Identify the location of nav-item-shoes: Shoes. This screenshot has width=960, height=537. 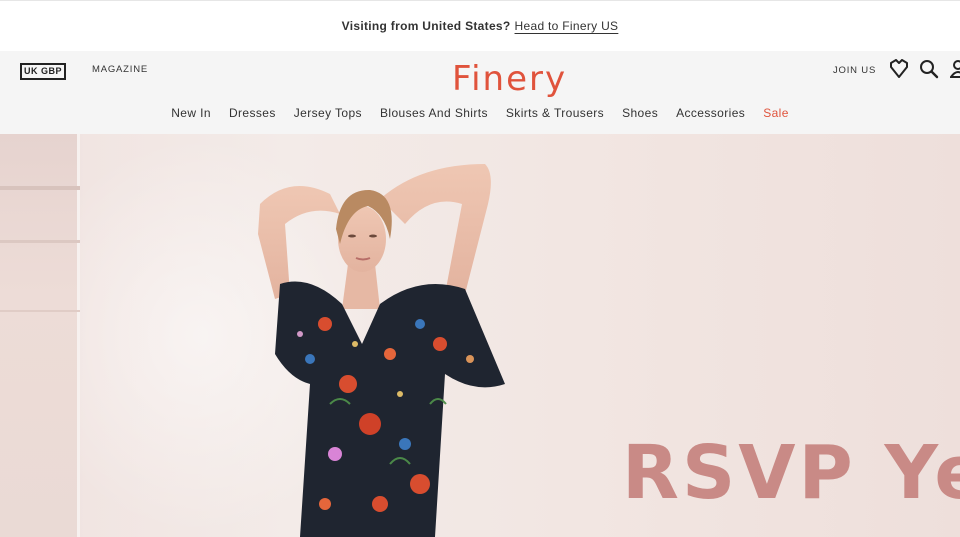
(640, 113).